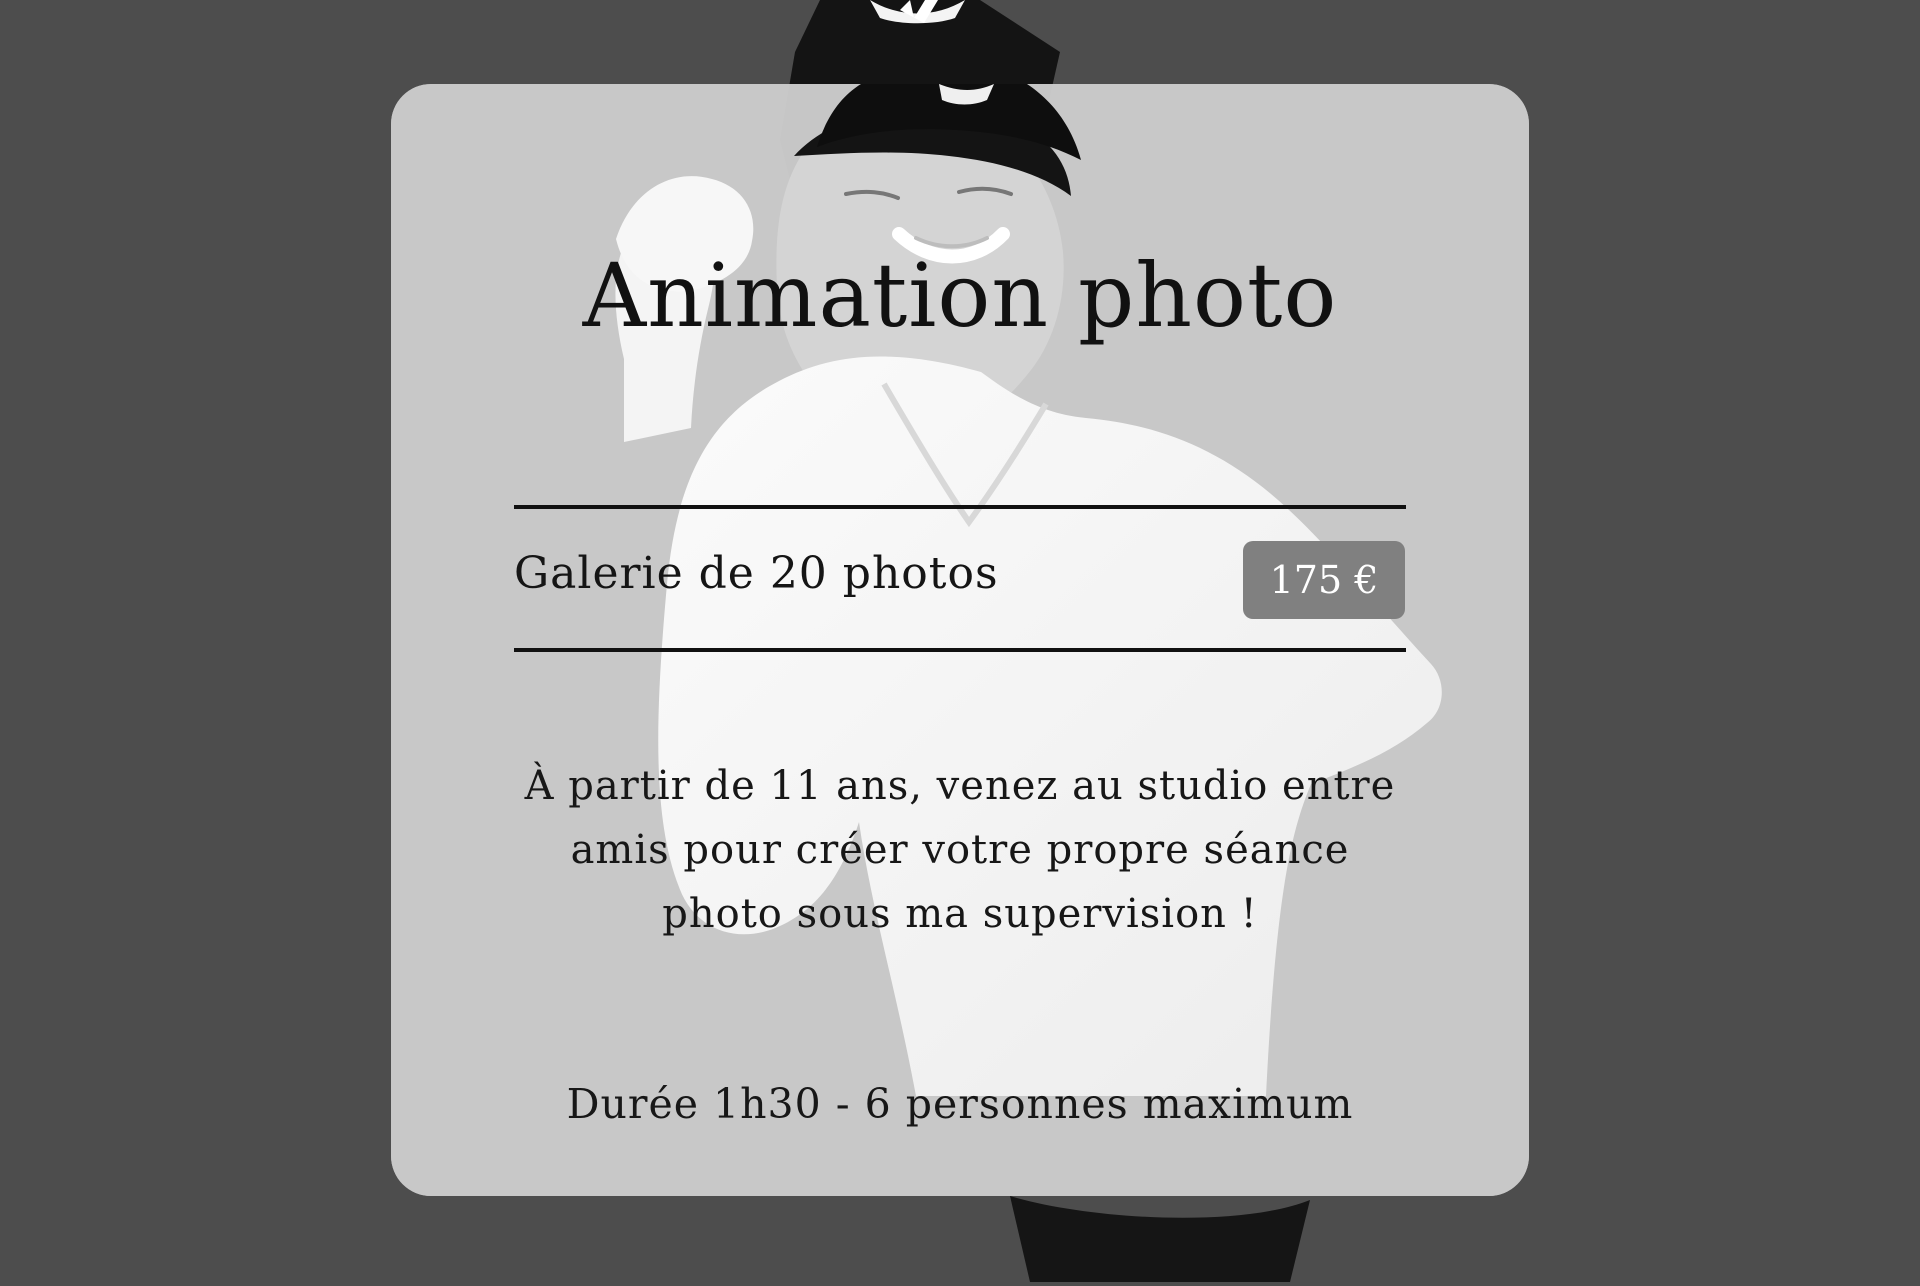 The image size is (1920, 1286). I want to click on description-line: amis pour créer votre propre séance, so click(960, 850).